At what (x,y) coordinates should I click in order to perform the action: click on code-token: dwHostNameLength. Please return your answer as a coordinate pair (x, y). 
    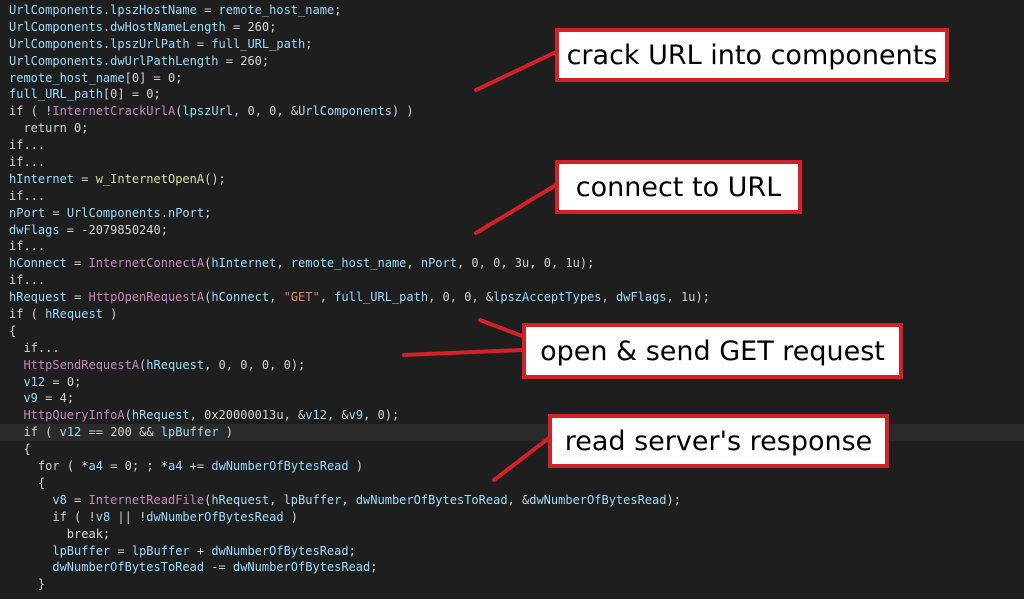
    Looking at the image, I should click on (168, 26).